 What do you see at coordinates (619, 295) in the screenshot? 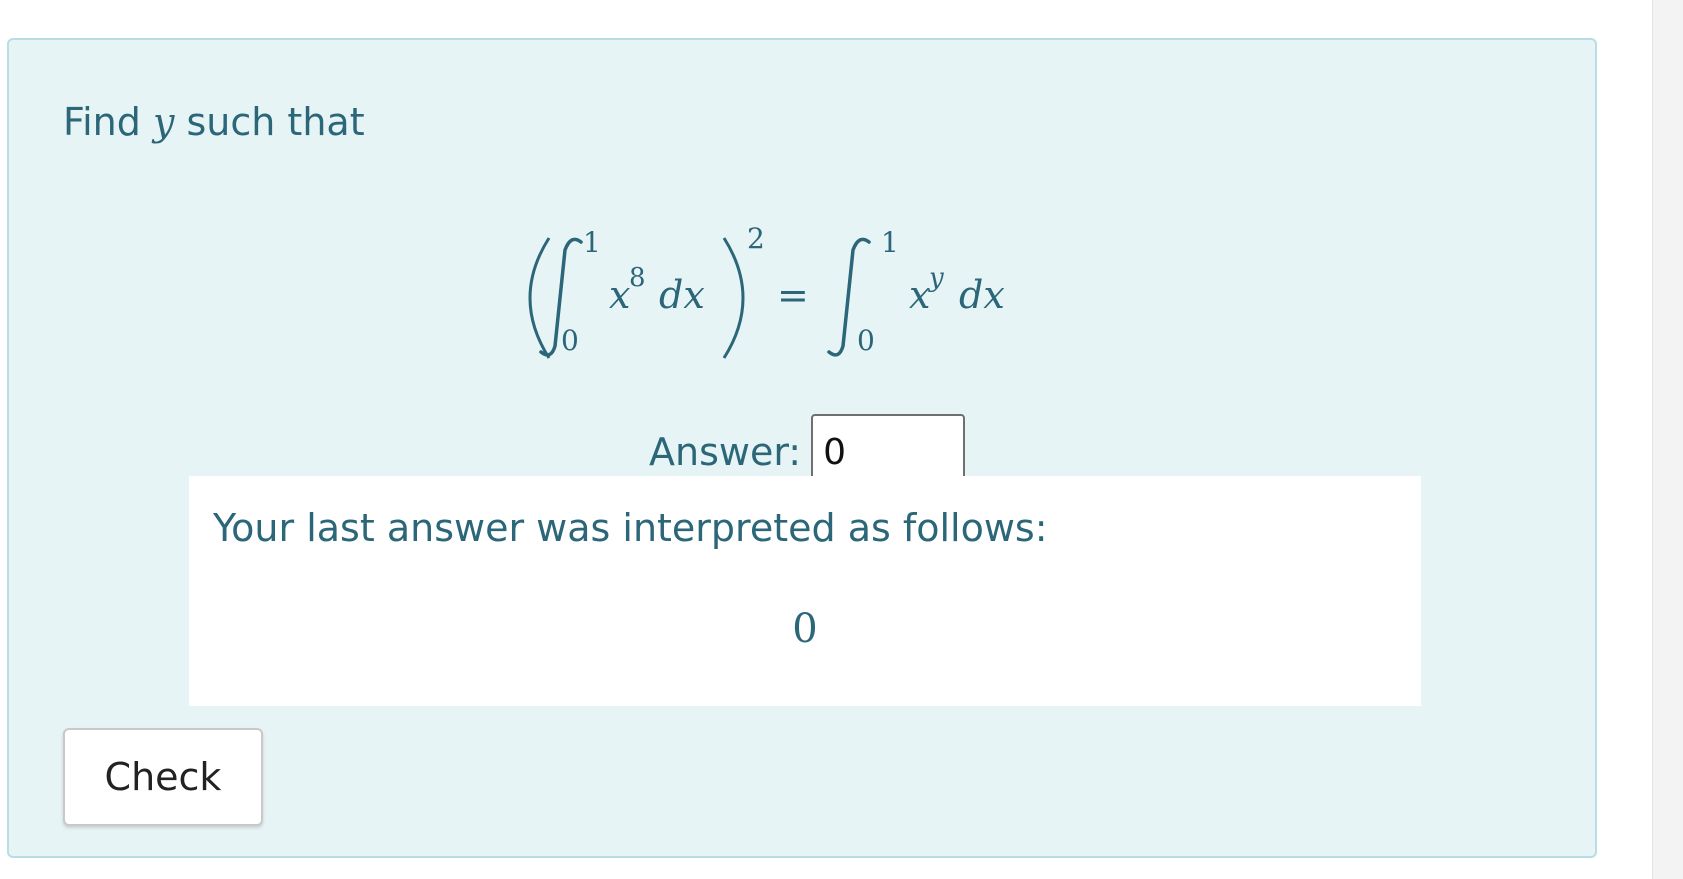
I see `left-integrand-base: x` at bounding box center [619, 295].